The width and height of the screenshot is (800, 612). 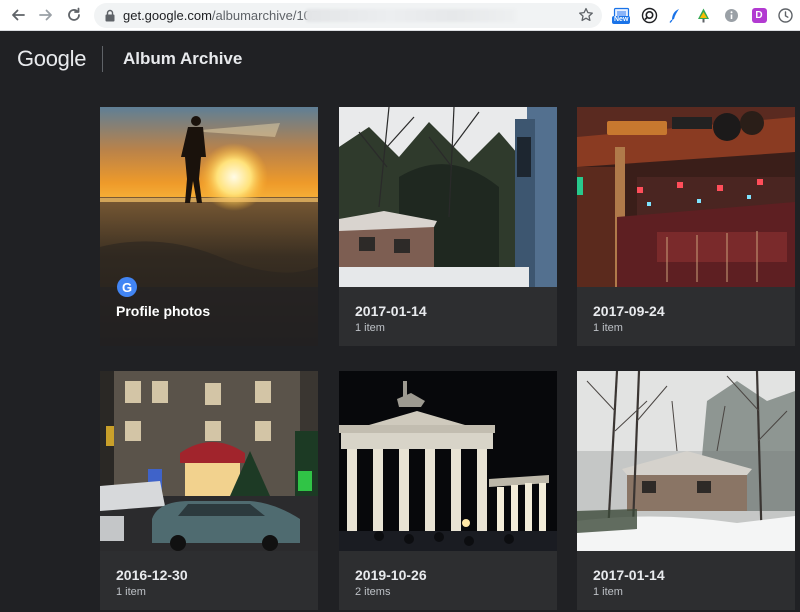 What do you see at coordinates (102, 59) in the screenshot?
I see `header-divider` at bounding box center [102, 59].